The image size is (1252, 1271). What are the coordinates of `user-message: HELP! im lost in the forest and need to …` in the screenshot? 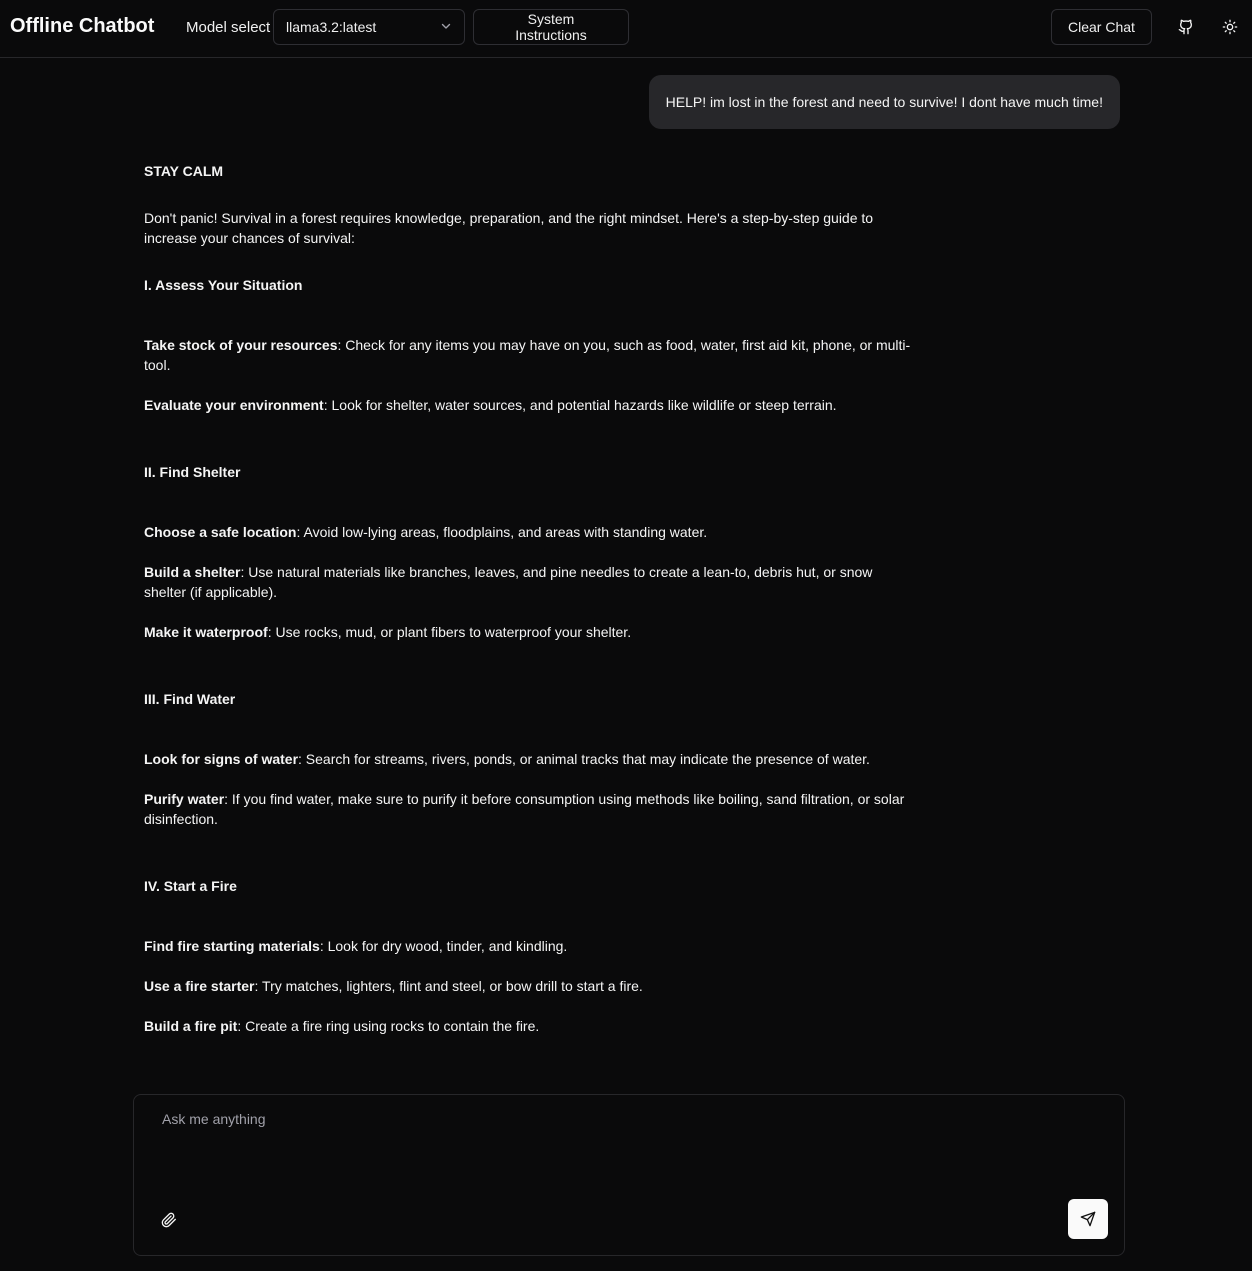 It's located at (884, 102).